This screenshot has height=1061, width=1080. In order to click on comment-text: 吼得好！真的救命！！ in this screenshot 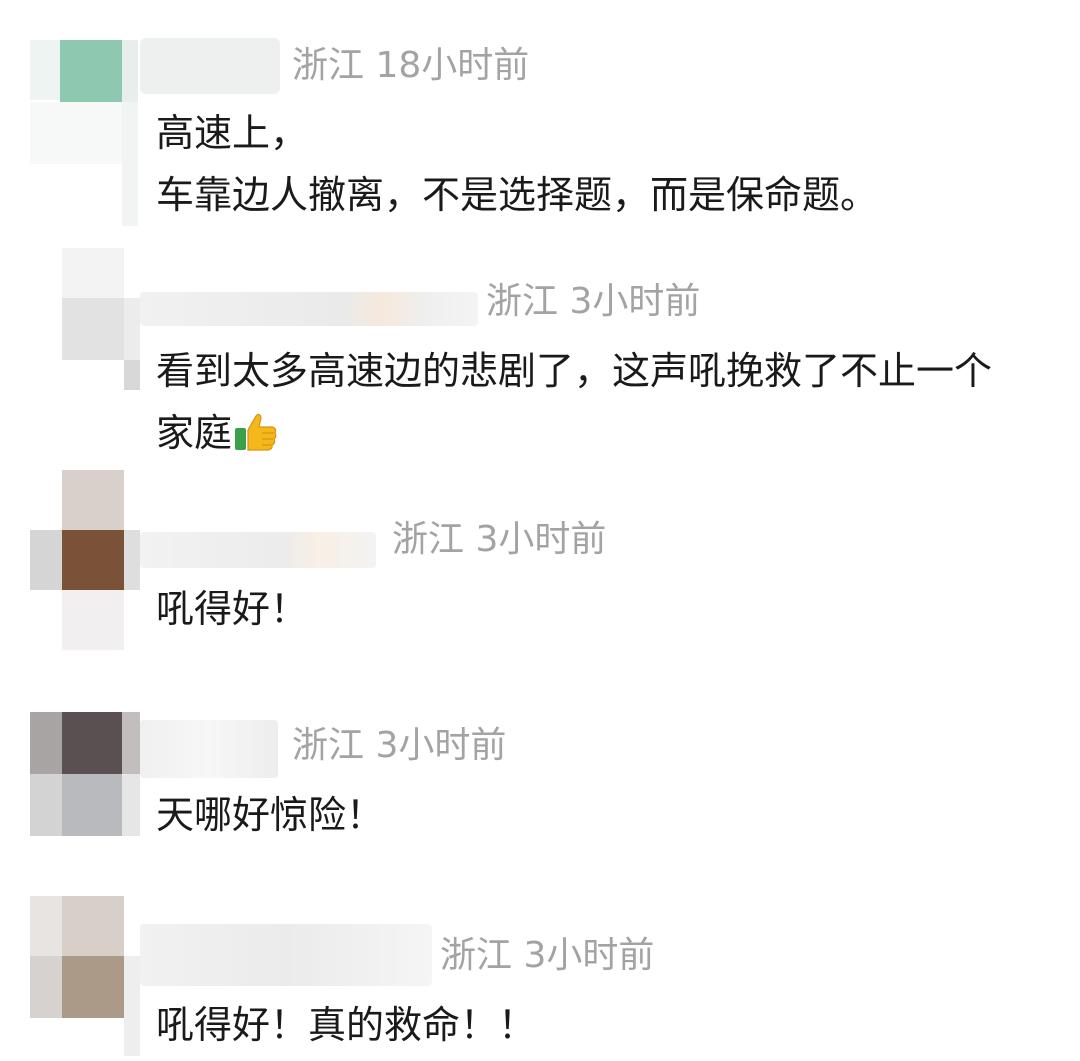, I will do `click(346, 1025)`.